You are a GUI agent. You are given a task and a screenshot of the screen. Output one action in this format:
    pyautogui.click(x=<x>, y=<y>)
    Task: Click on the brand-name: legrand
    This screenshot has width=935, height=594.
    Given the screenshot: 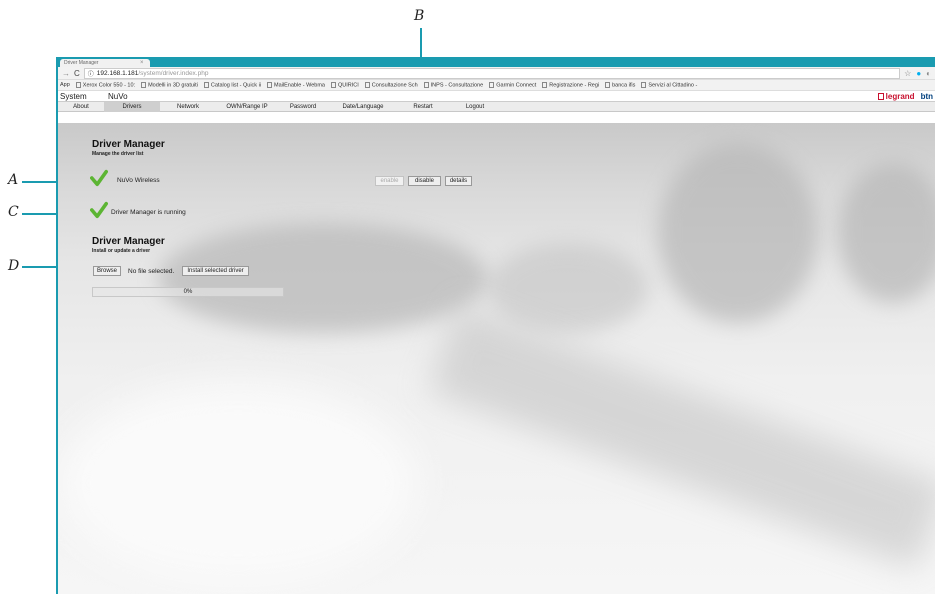 What is the action you would take?
    pyautogui.click(x=900, y=96)
    